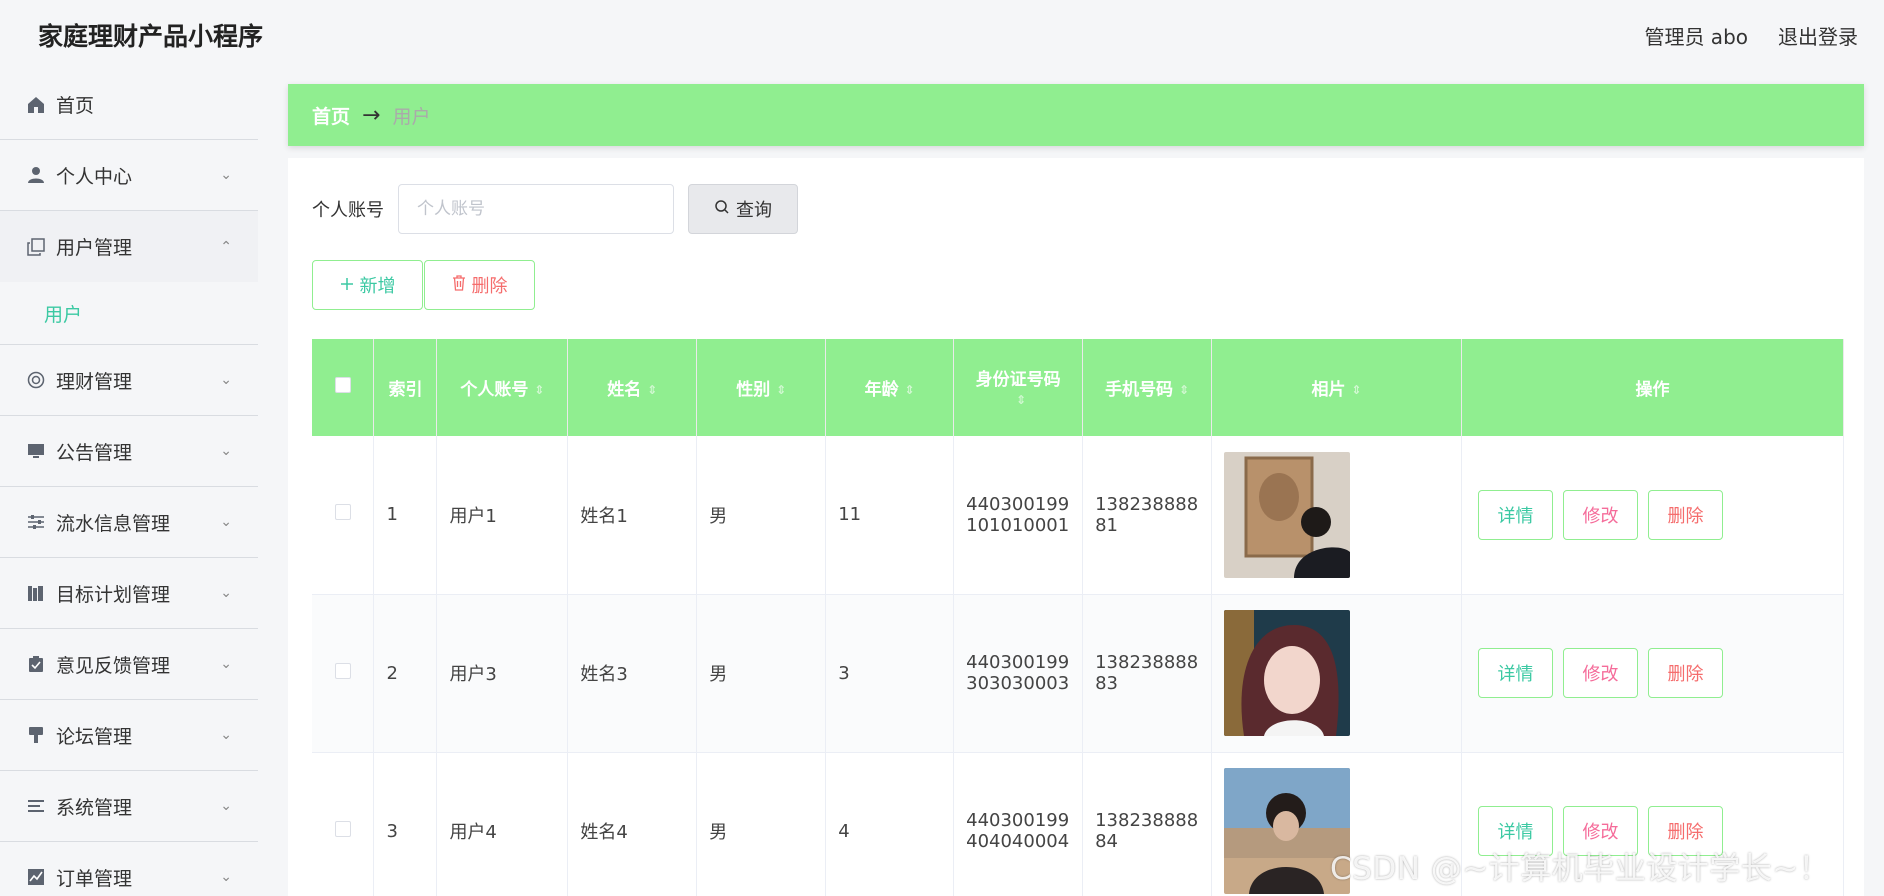 The width and height of the screenshot is (1884, 896). What do you see at coordinates (632, 673) in the screenshot?
I see `cell-name: 姓名3` at bounding box center [632, 673].